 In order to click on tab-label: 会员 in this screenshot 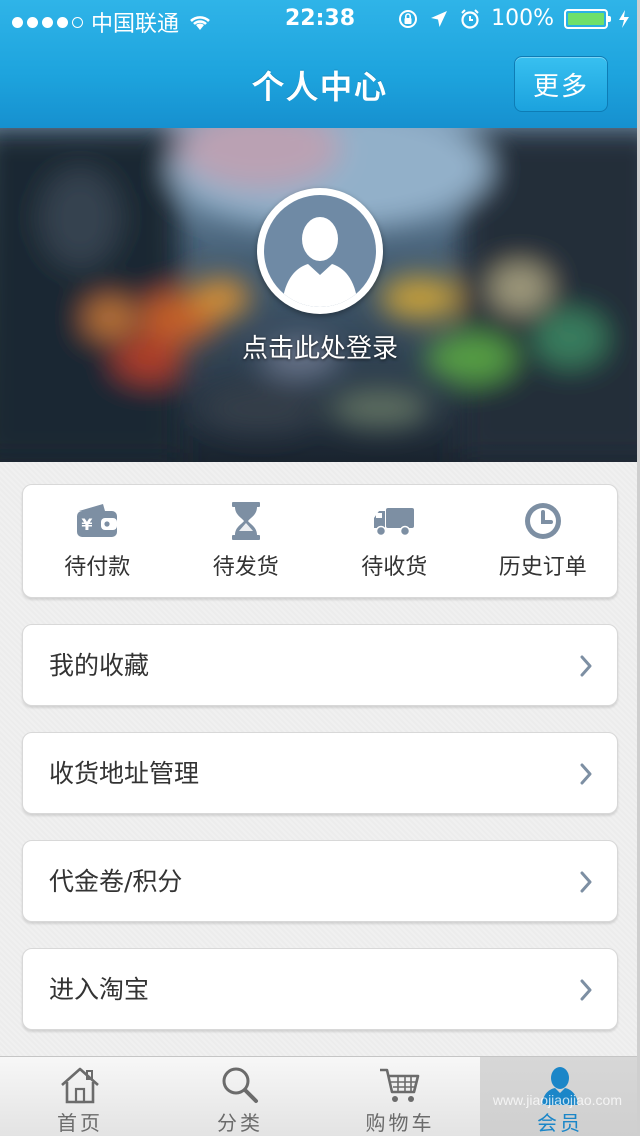, I will do `click(560, 1123)`.